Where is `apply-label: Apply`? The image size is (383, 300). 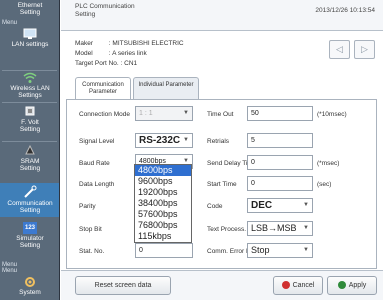 apply-label: Apply is located at coordinates (357, 285).